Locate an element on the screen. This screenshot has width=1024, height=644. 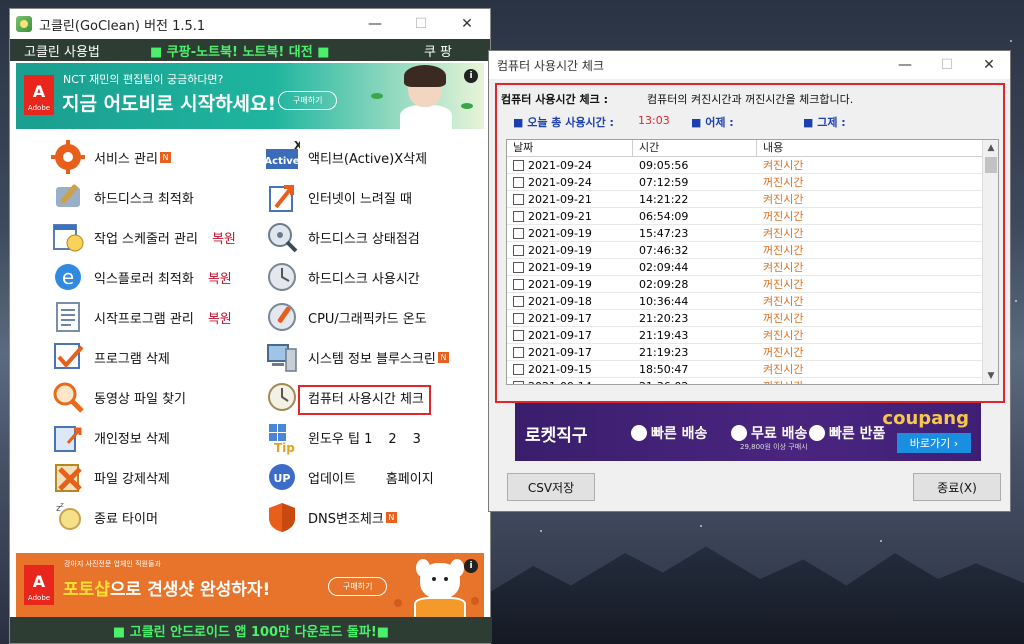
table-row: 2021-09-17 21:19:23 꺼진시간 is located at coordinates (752, 352).